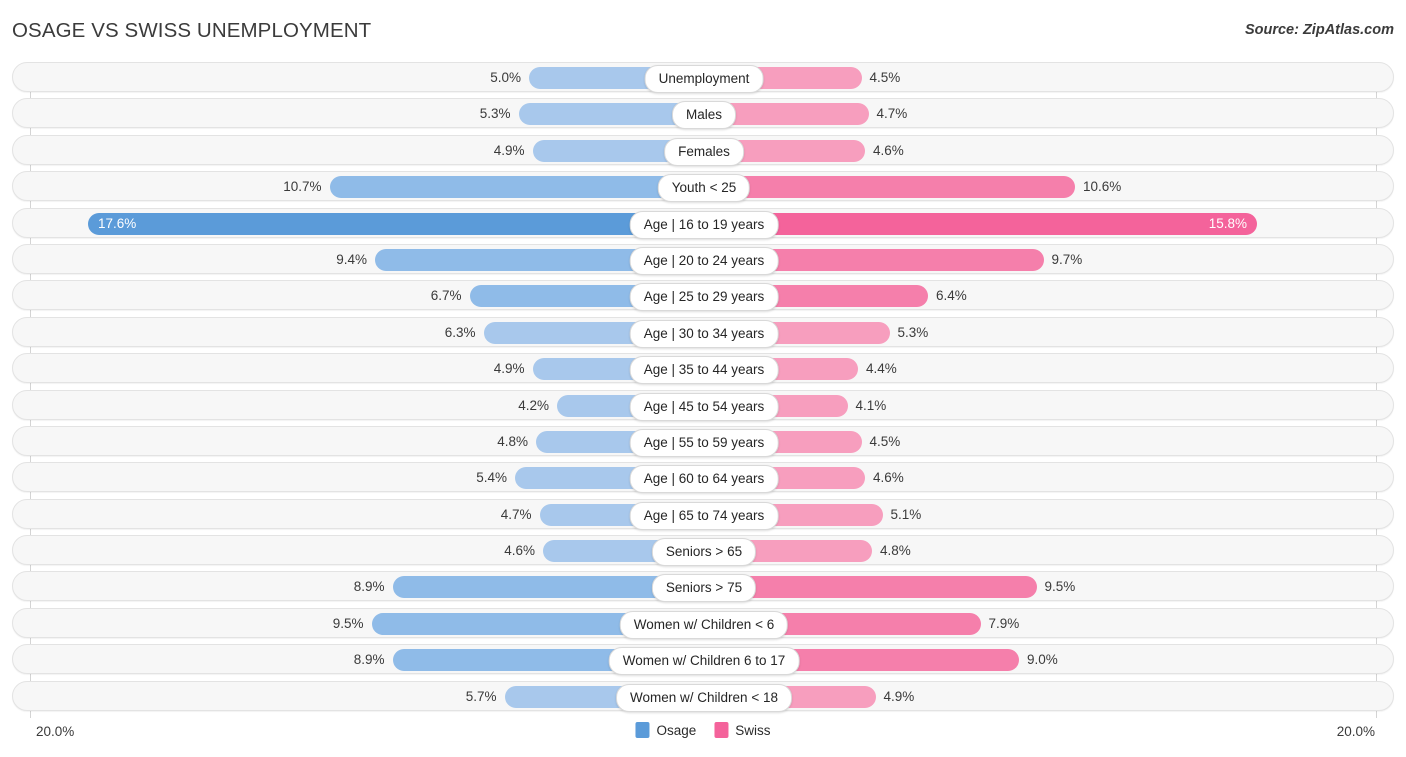 The width and height of the screenshot is (1406, 757). I want to click on category-pill: Age | 20 to 24 years, so click(704, 260).